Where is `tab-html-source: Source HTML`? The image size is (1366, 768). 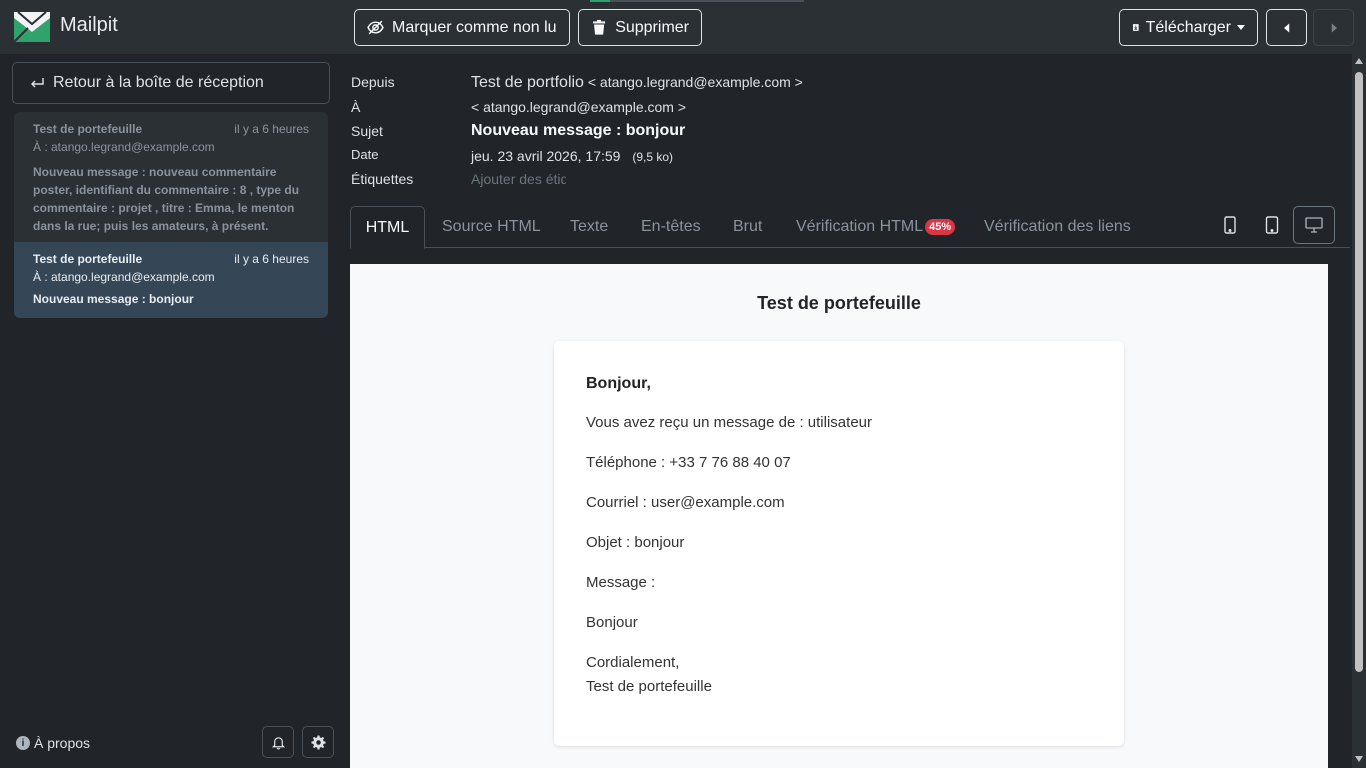 tab-html-source: Source HTML is located at coordinates (491, 227).